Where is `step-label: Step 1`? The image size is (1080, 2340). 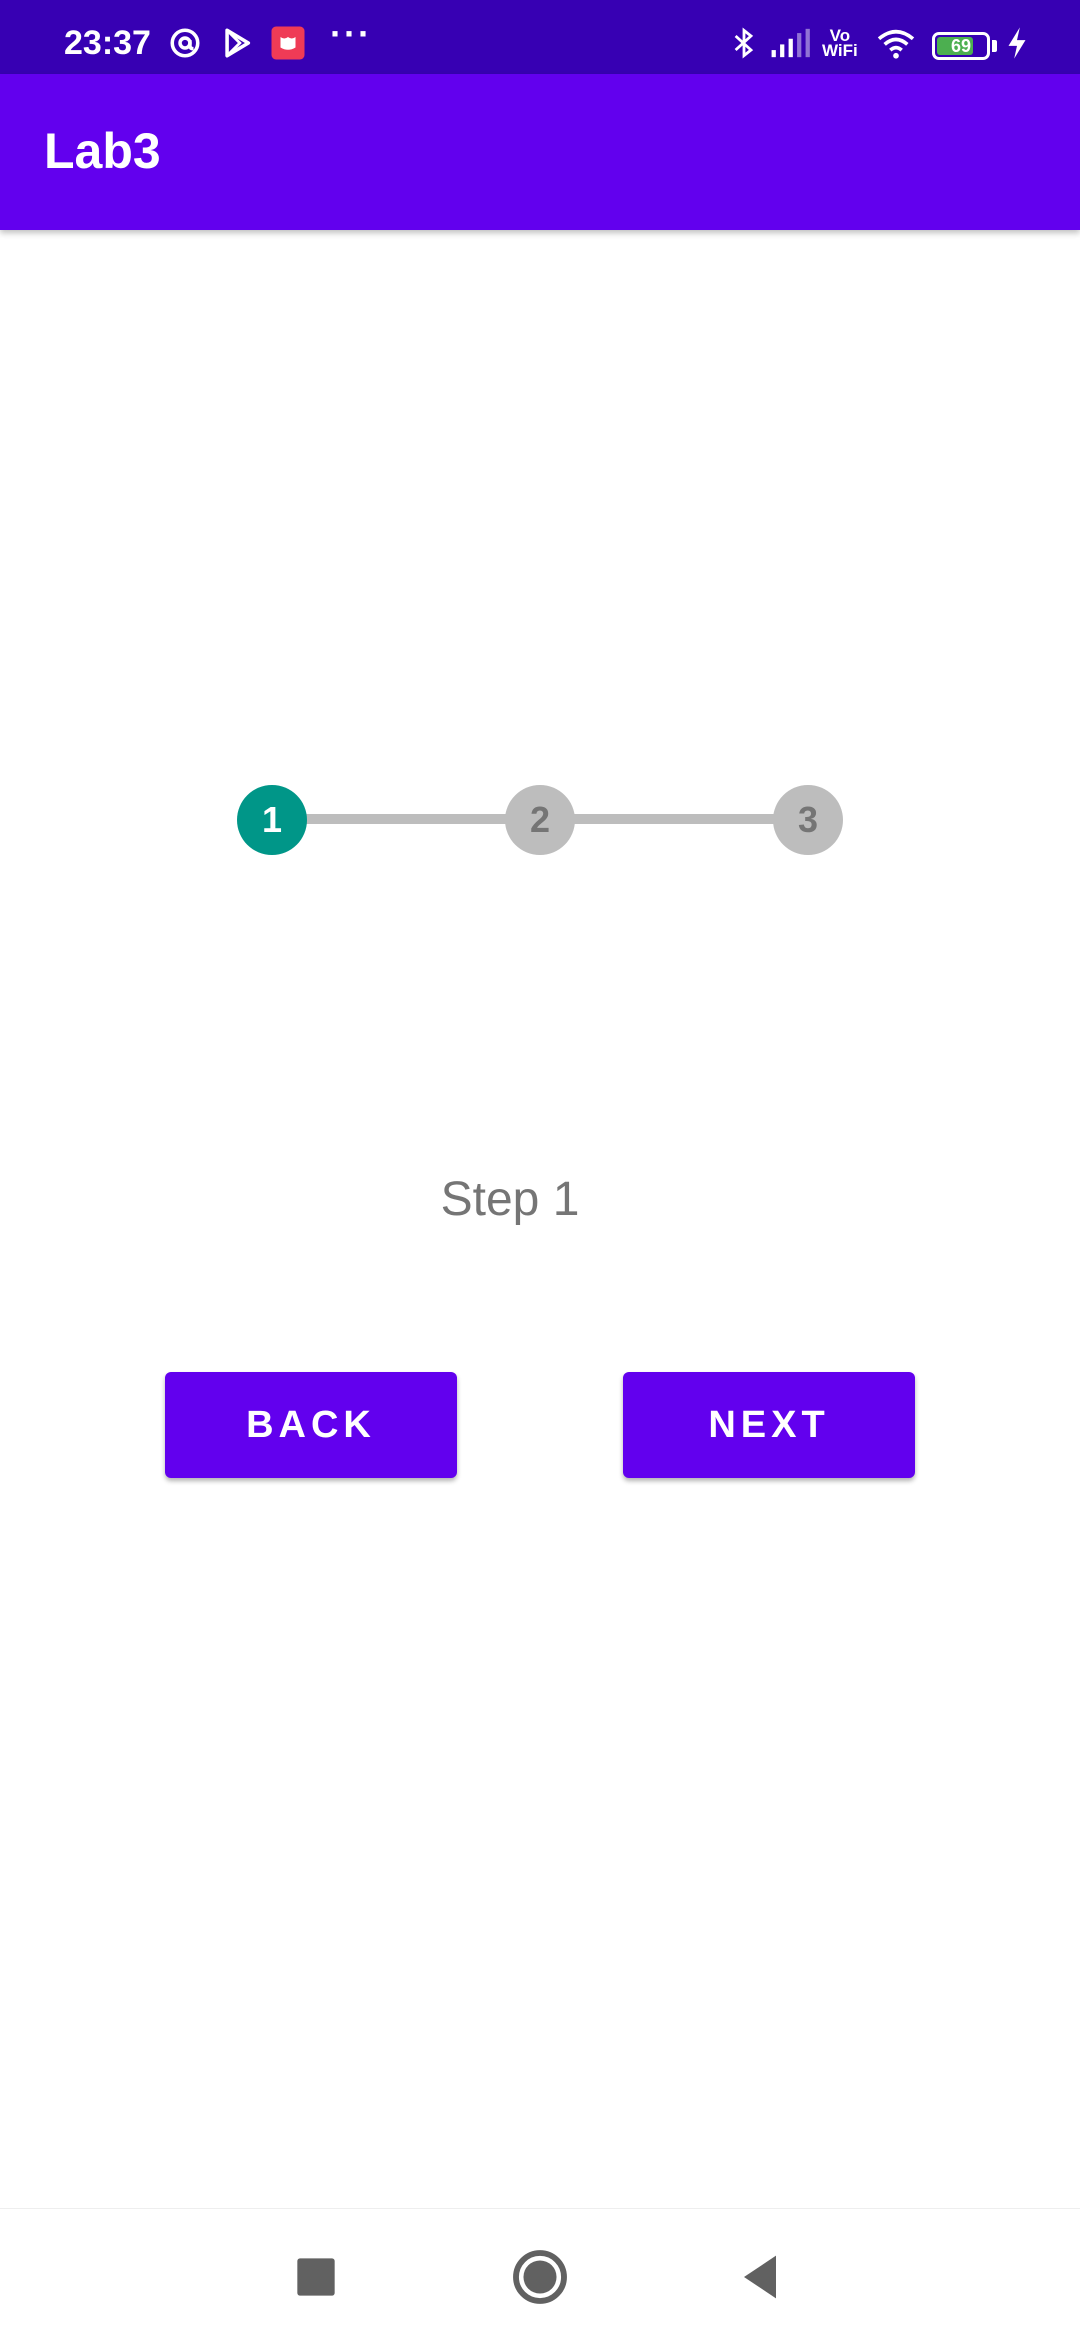 step-label: Step 1 is located at coordinates (510, 1199).